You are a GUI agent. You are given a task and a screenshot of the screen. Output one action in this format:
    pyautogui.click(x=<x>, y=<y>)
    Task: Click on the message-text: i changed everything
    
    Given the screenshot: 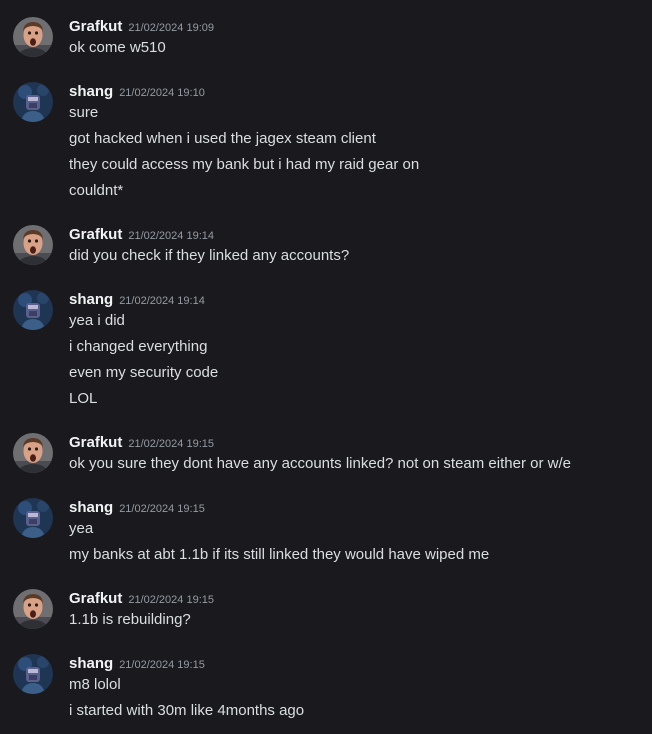 What is the action you would take?
    pyautogui.click(x=138, y=346)
    